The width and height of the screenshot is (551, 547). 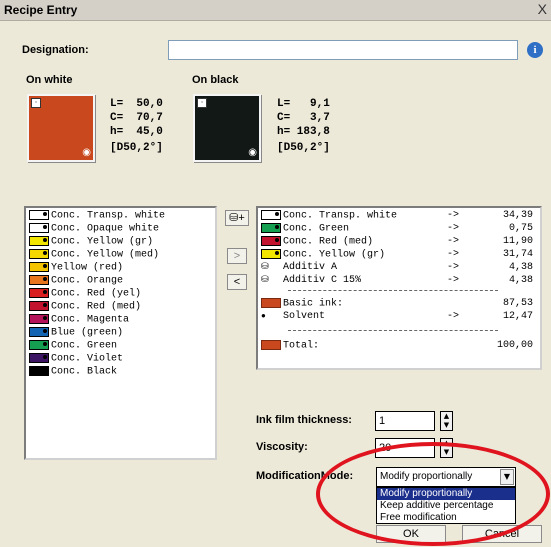 I want to click on designation-input, so click(x=343, y=50).